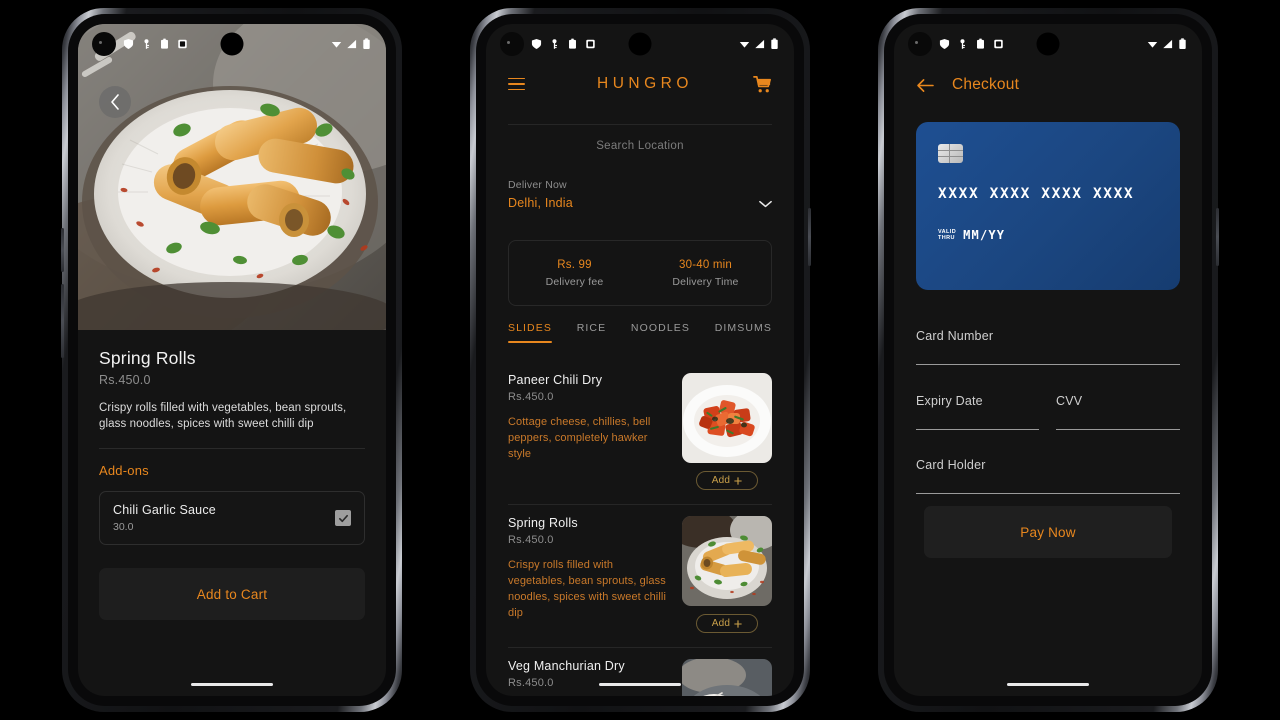  Describe the element at coordinates (516, 84) in the screenshot. I see `hamburger-menu-icon` at that location.